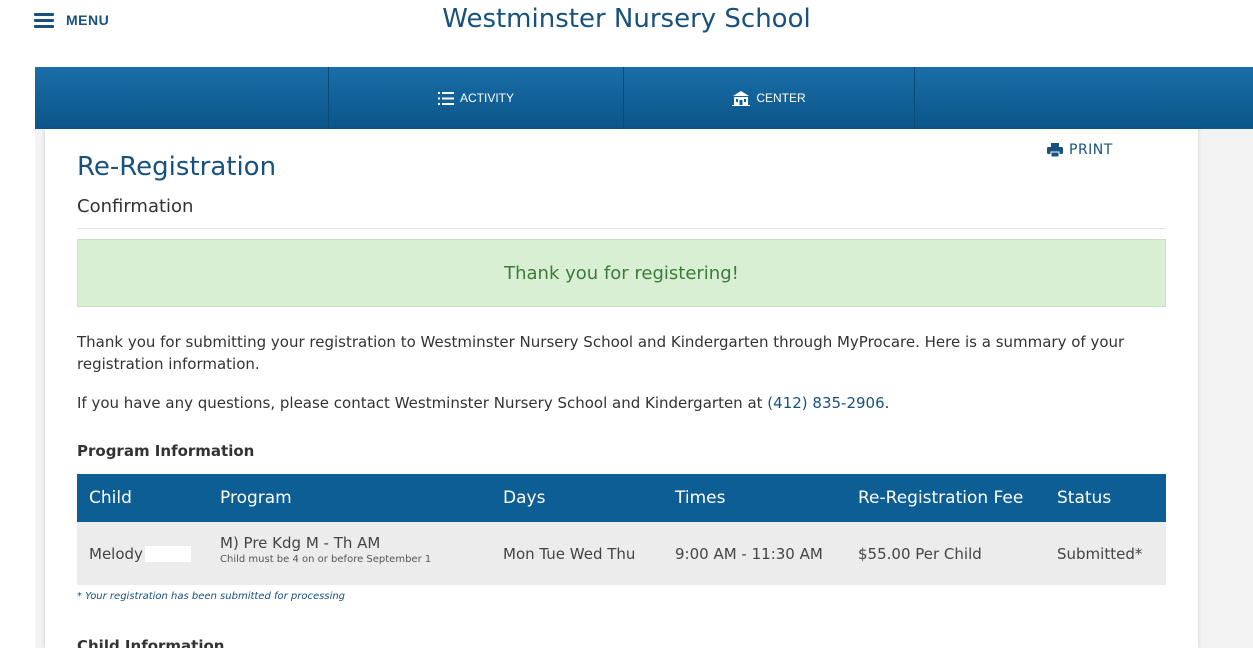  What do you see at coordinates (135, 206) in the screenshot?
I see `page-subtitle: Confirmation` at bounding box center [135, 206].